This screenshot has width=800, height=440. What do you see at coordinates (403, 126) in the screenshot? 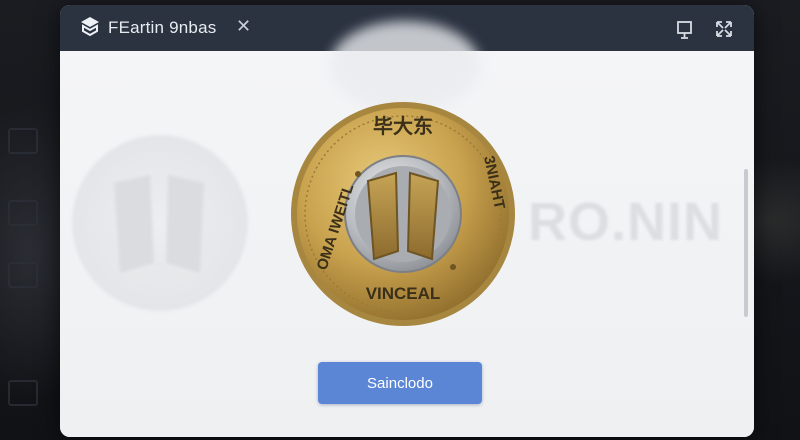
I see `coin-top-text: 毕大东` at bounding box center [403, 126].